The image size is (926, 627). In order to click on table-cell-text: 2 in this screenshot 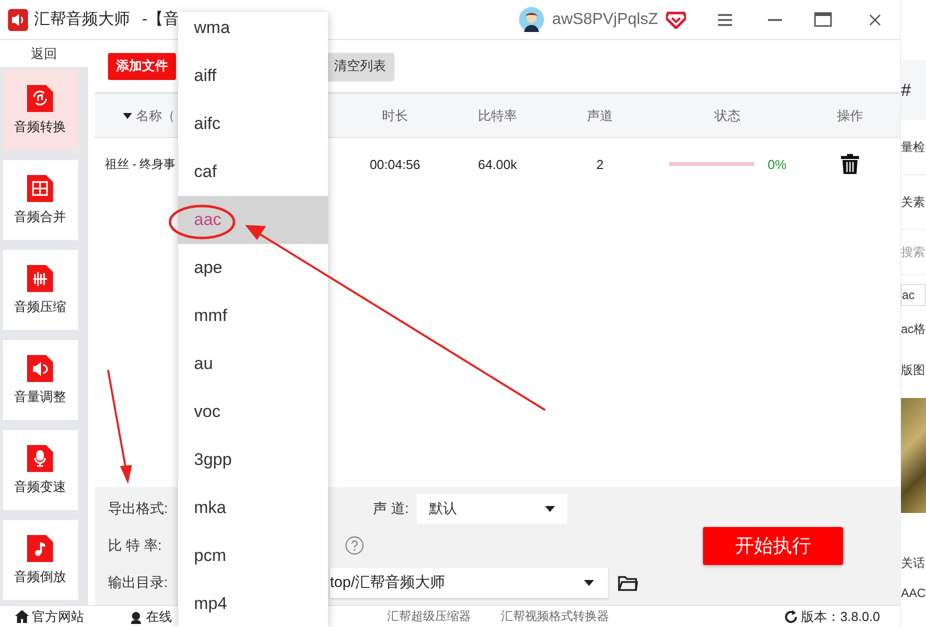, I will do `click(600, 164)`.